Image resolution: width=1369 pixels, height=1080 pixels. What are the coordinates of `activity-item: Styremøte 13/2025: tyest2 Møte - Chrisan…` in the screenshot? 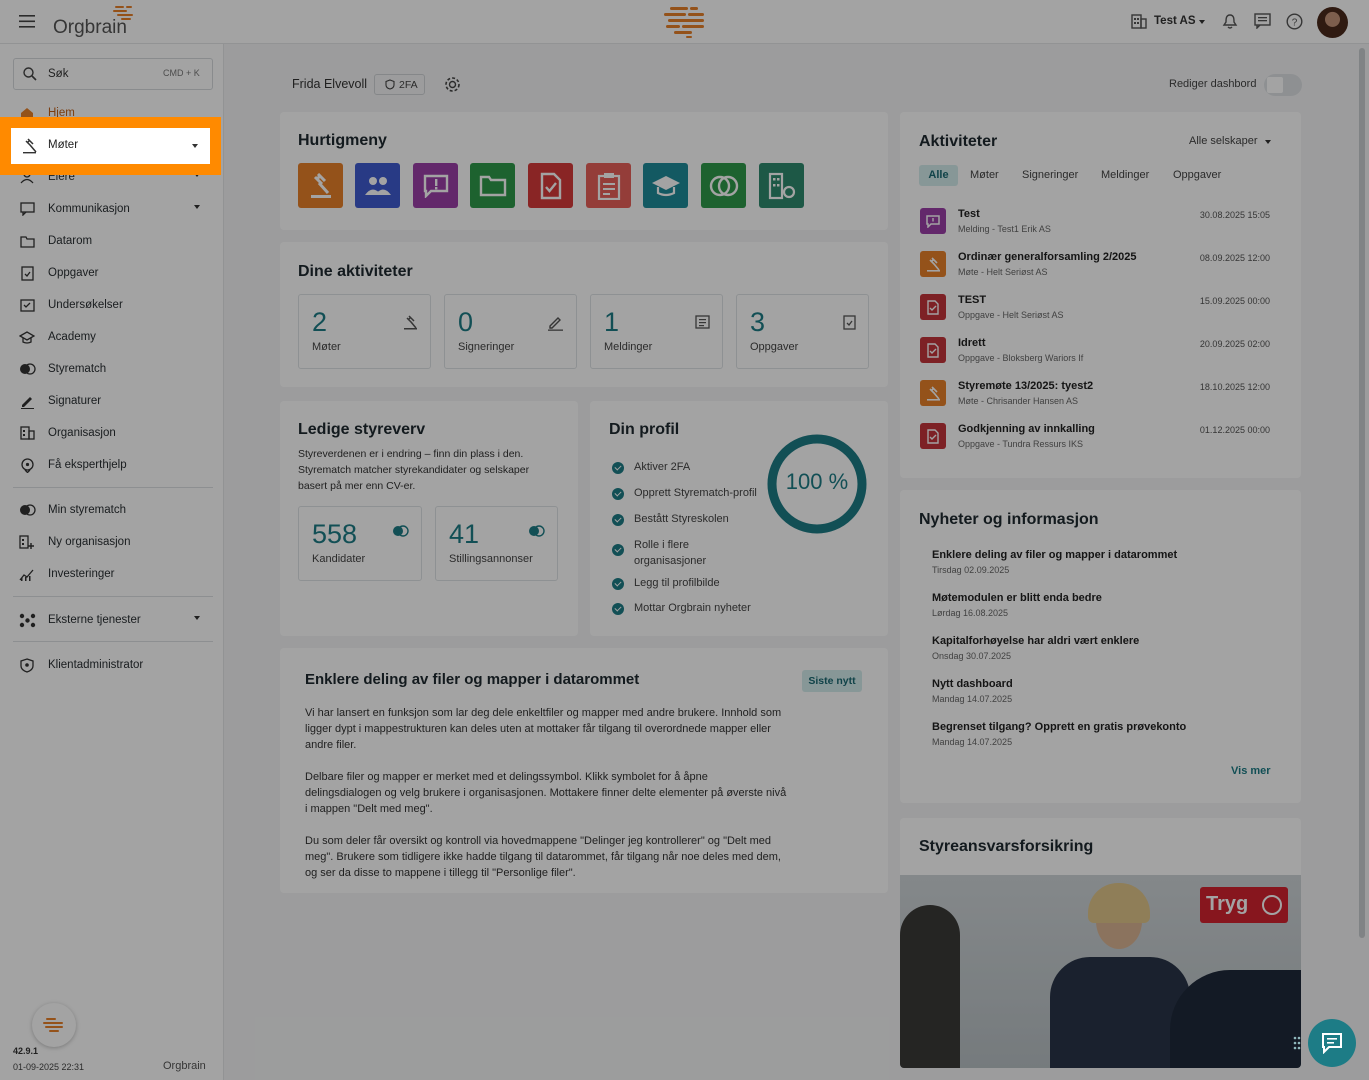 It's located at (1100, 400).